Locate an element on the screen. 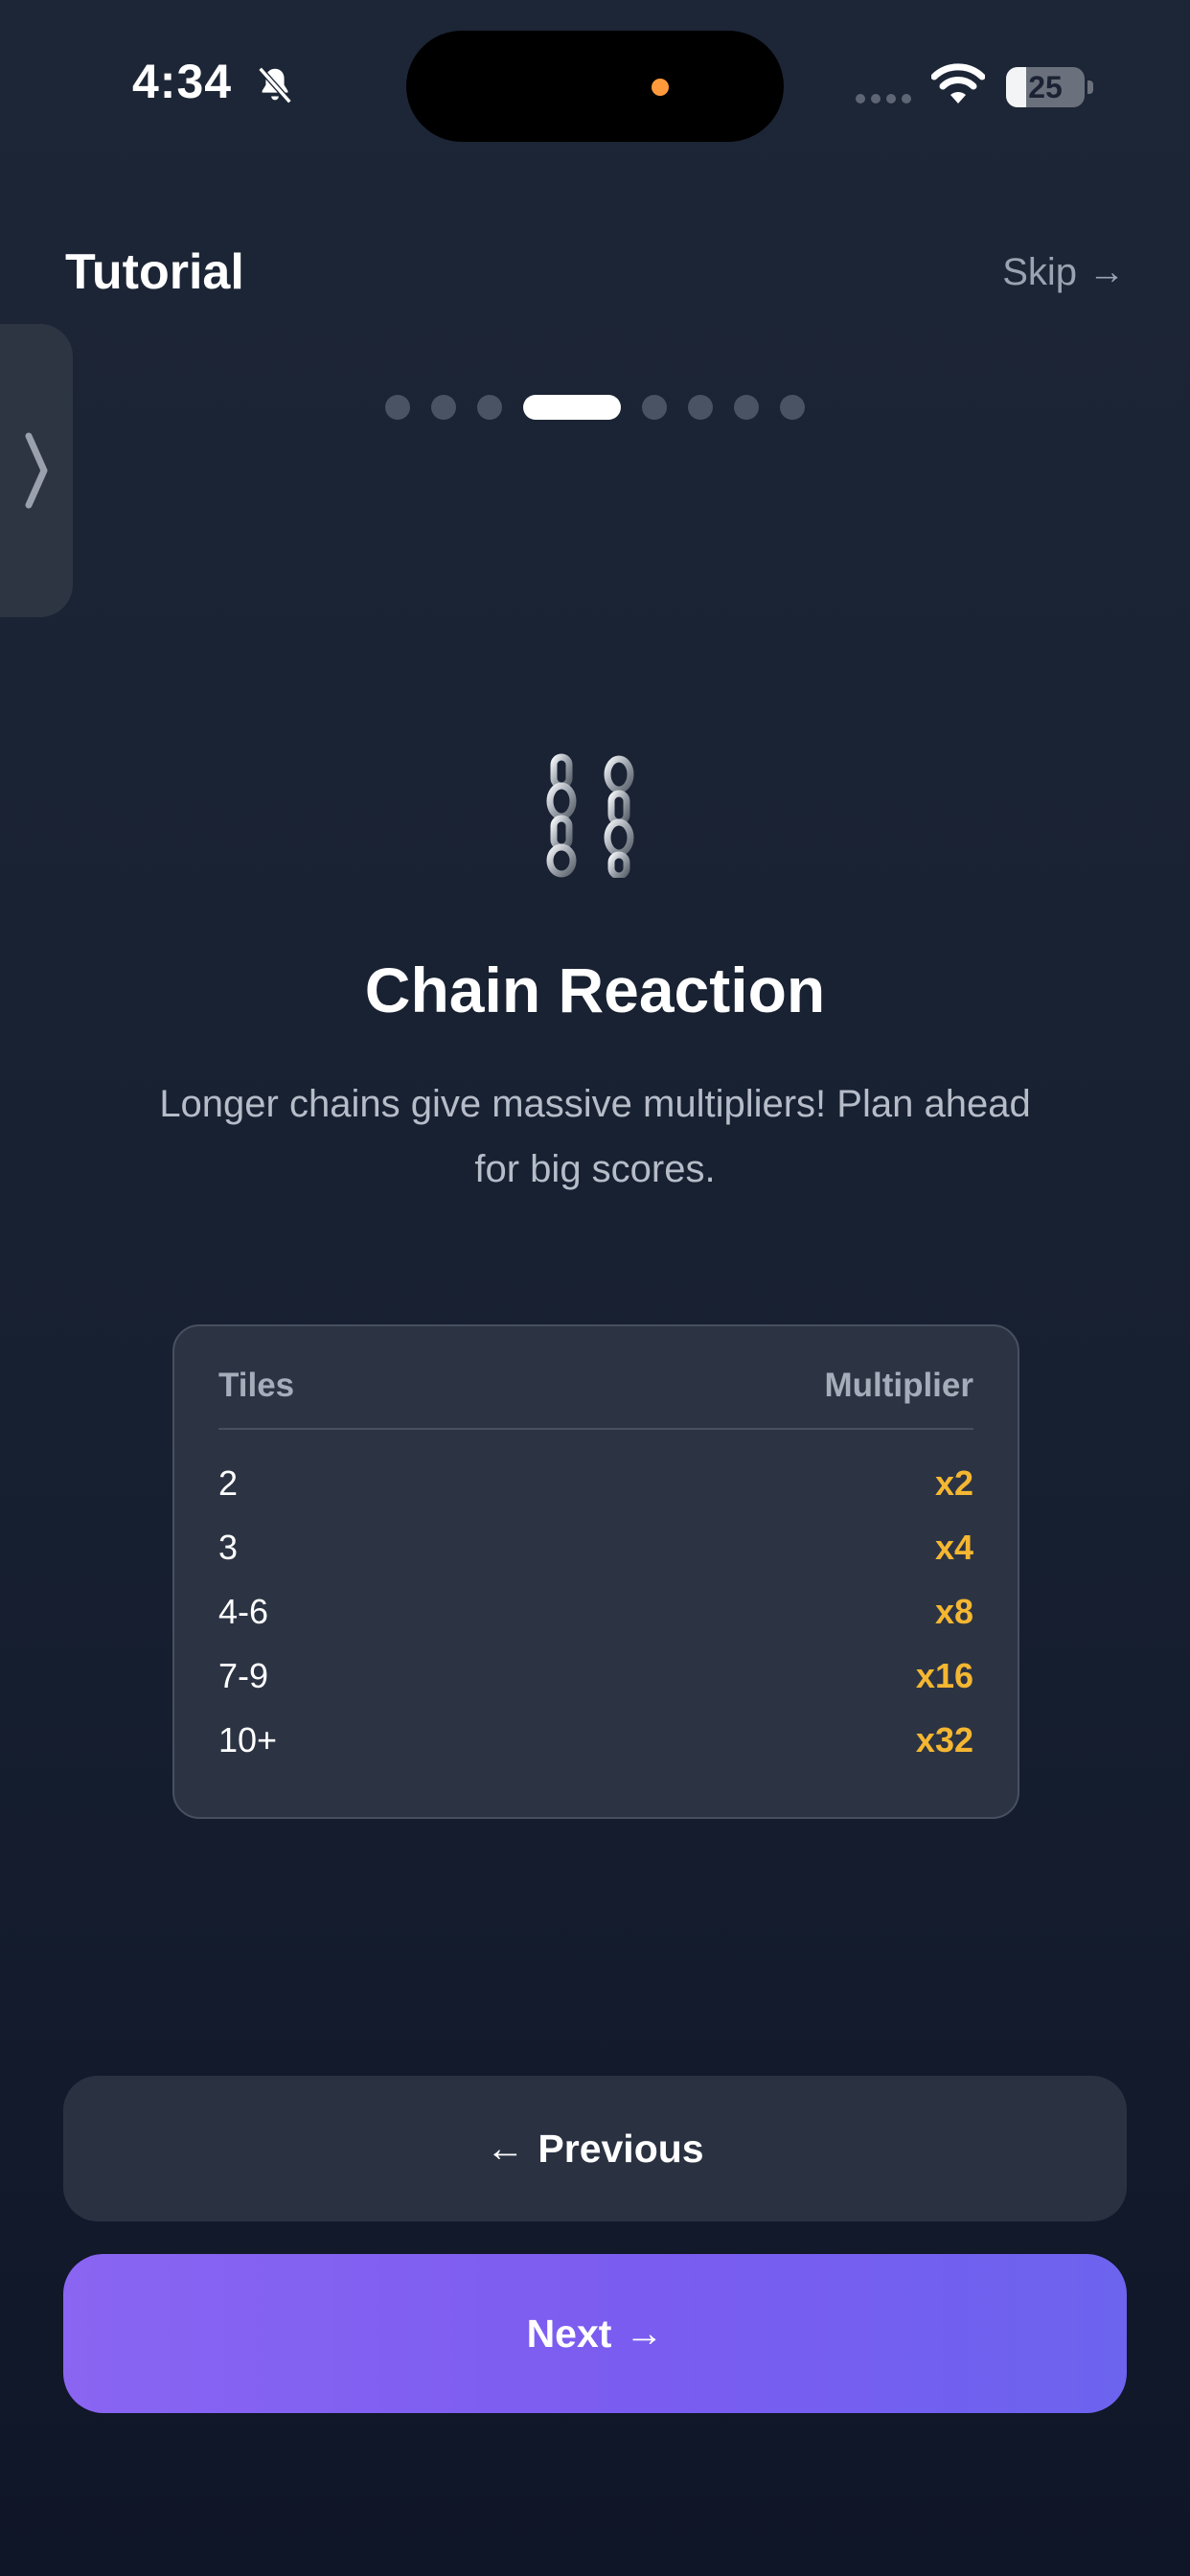  column-header-multiplier: Multiplier is located at coordinates (899, 1385).